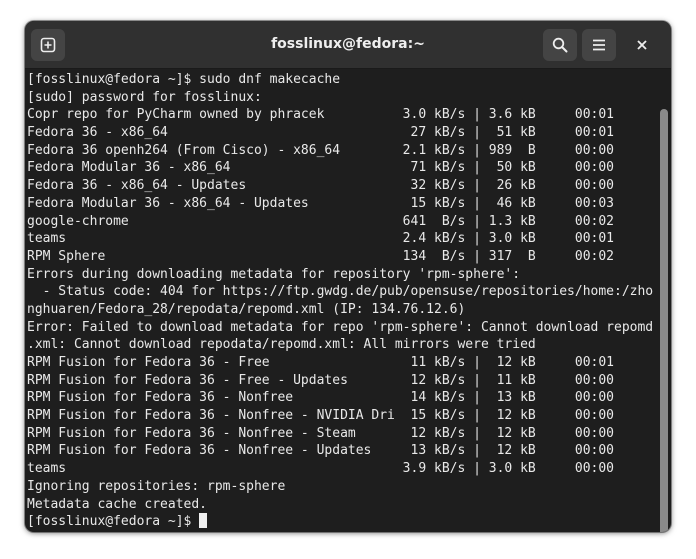 This screenshot has height=559, width=696. I want to click on terminal-line: Metadata cache created., so click(117, 504).